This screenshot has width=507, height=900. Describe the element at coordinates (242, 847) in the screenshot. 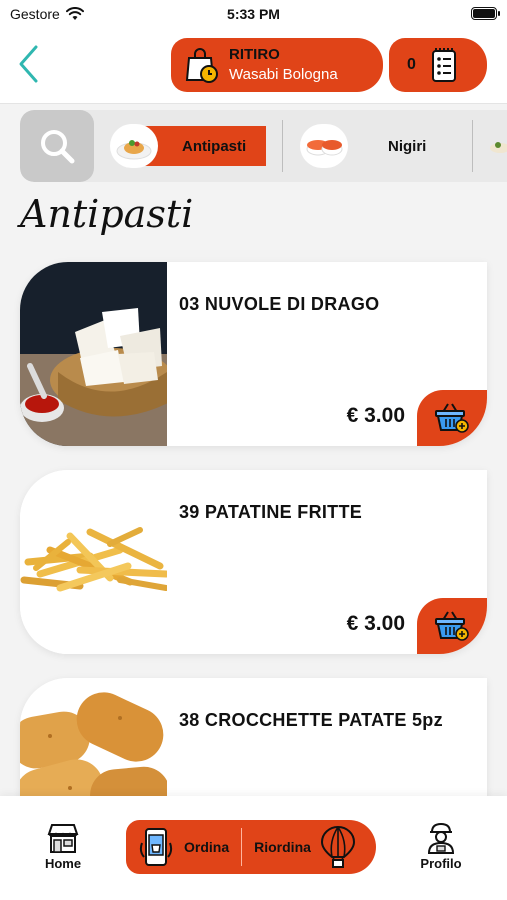

I see `nav-divider` at that location.